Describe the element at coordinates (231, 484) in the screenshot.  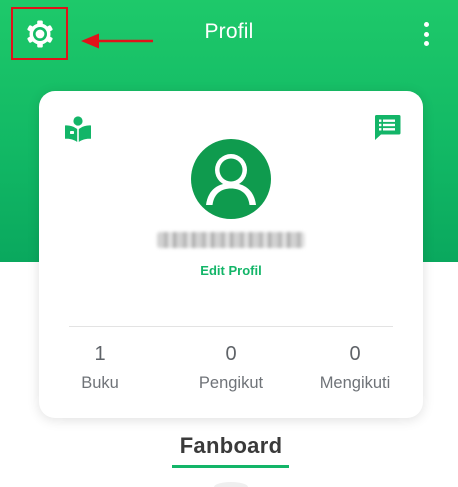
I see `content-hint` at that location.